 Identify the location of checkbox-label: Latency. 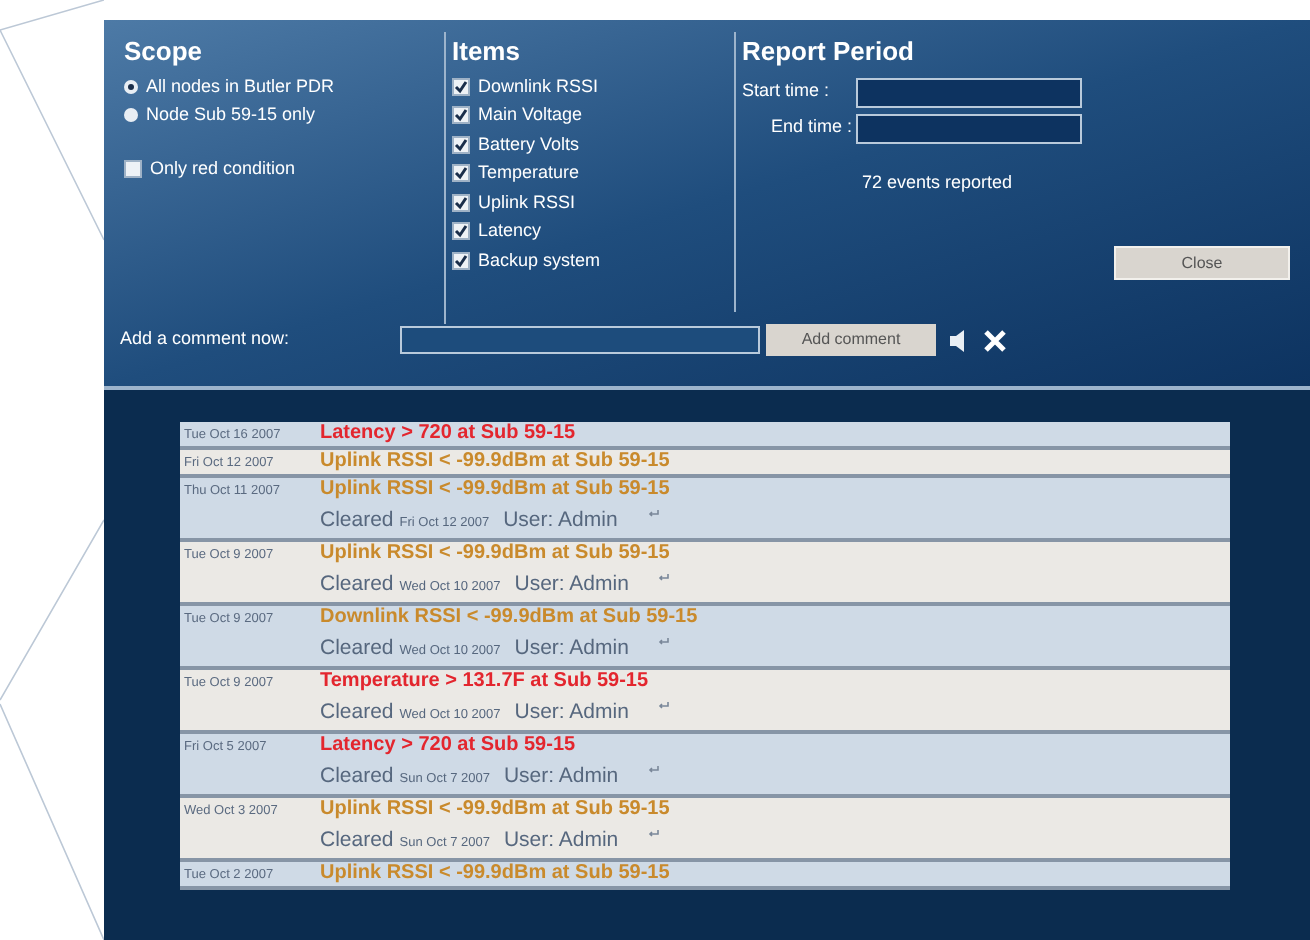
(510, 231).